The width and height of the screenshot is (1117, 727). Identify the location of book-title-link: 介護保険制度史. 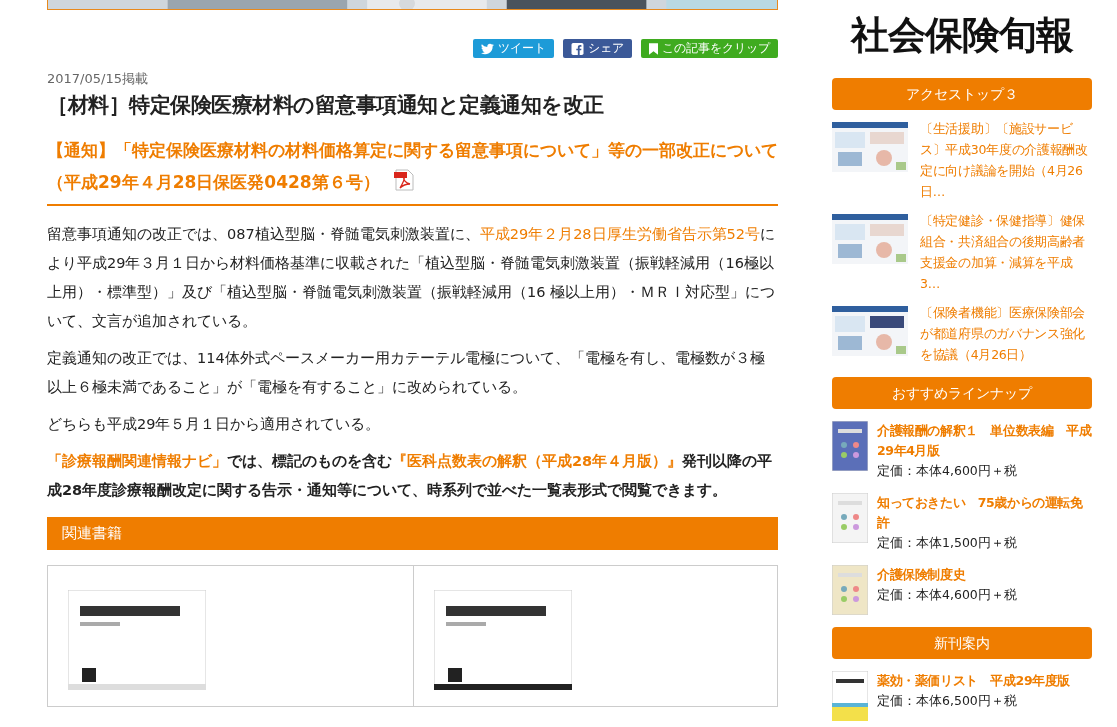
(947, 575).